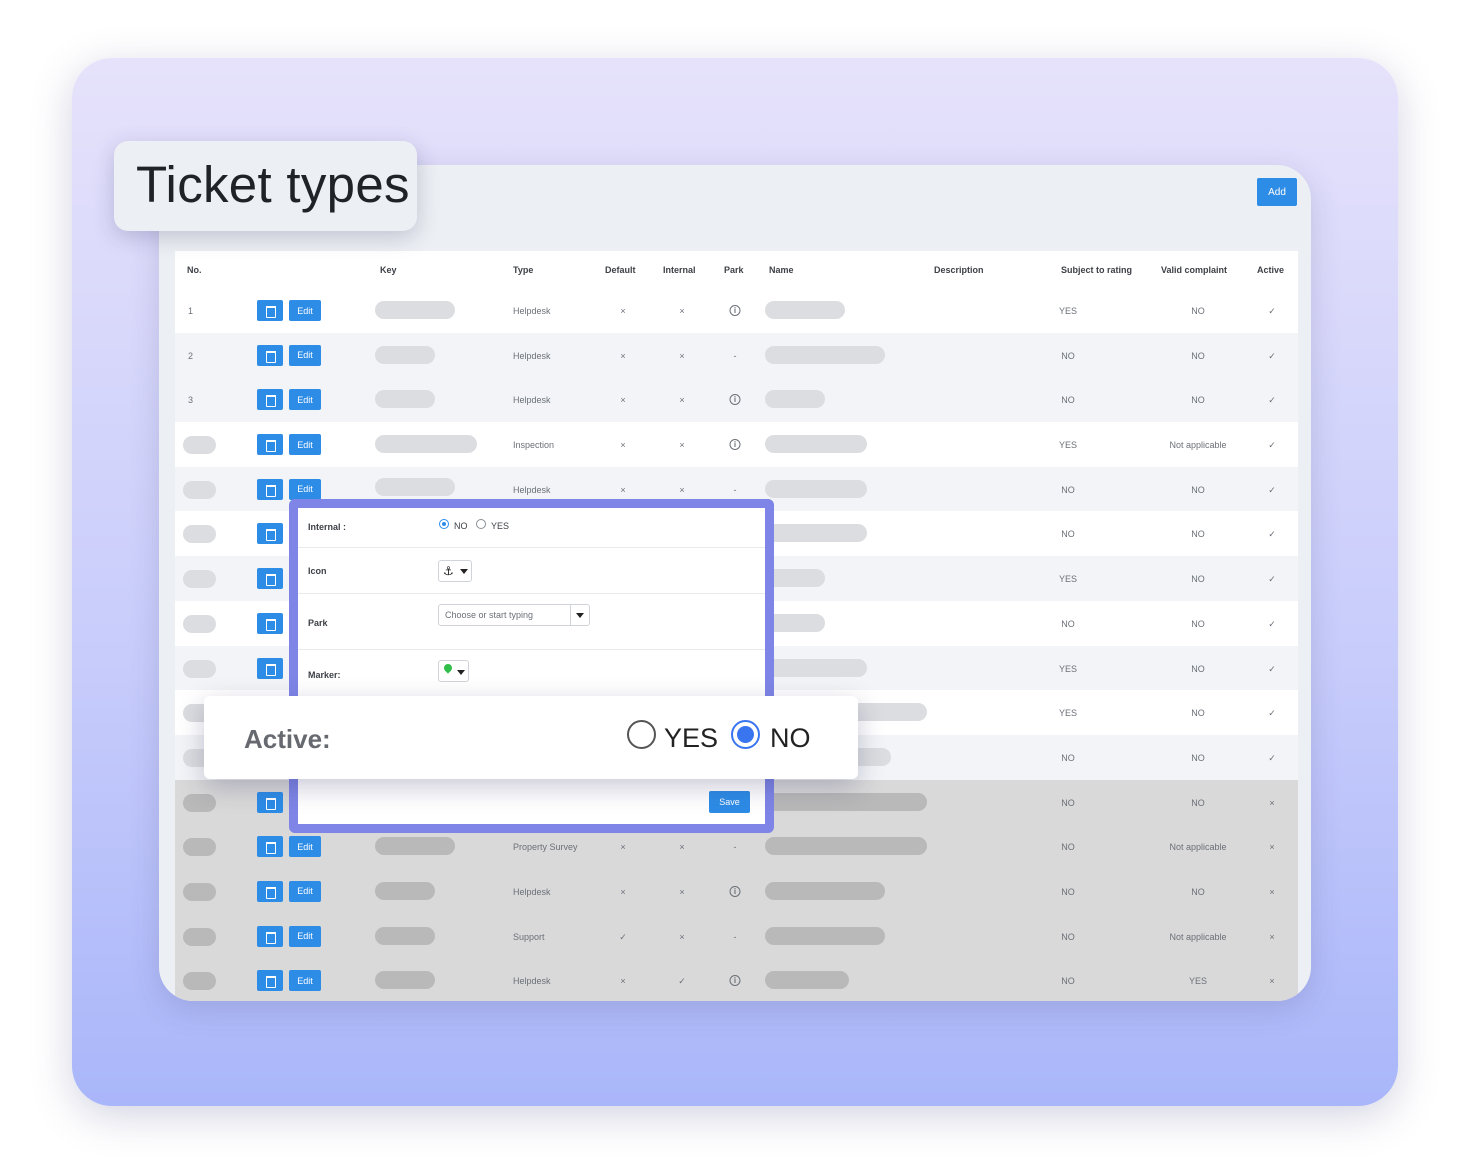 Image resolution: width=1470 pixels, height=1167 pixels. I want to click on table-row: Edit Support ✓ × - NO Not applicable ×, so click(736, 936).